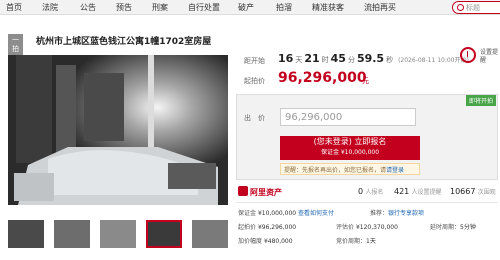  Describe the element at coordinates (328, 7) in the screenshot. I see `nav-item-precise: 精准获客` at that location.